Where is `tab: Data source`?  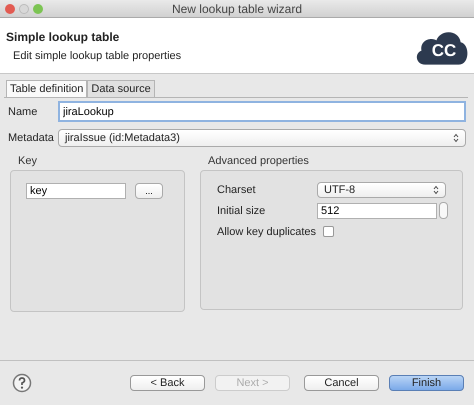 tab: Data source is located at coordinates (121, 88).